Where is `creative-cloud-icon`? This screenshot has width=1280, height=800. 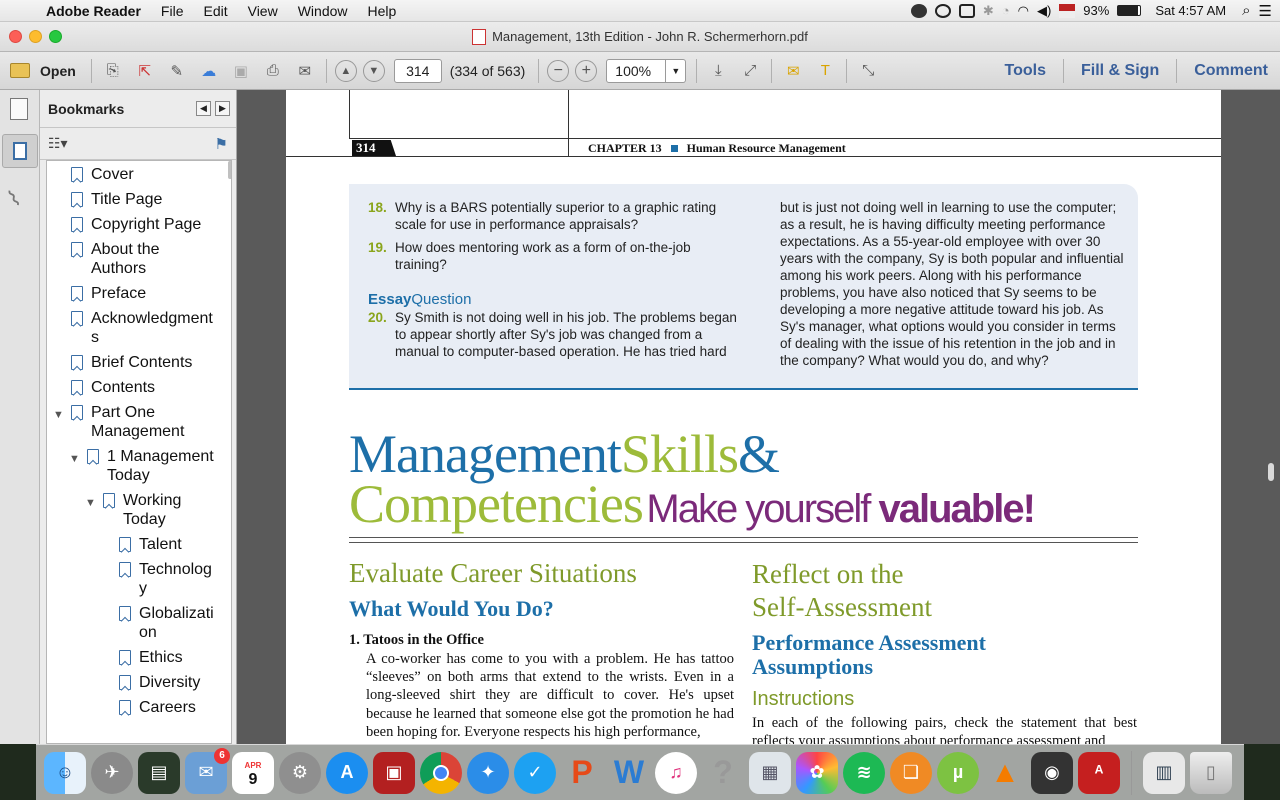
creative-cloud-icon is located at coordinates (918, 10).